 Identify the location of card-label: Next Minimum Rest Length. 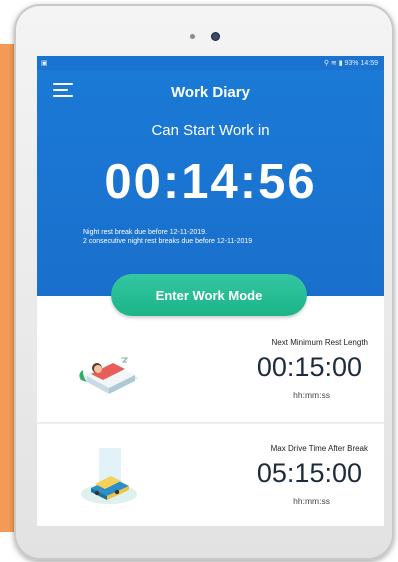
(319, 342).